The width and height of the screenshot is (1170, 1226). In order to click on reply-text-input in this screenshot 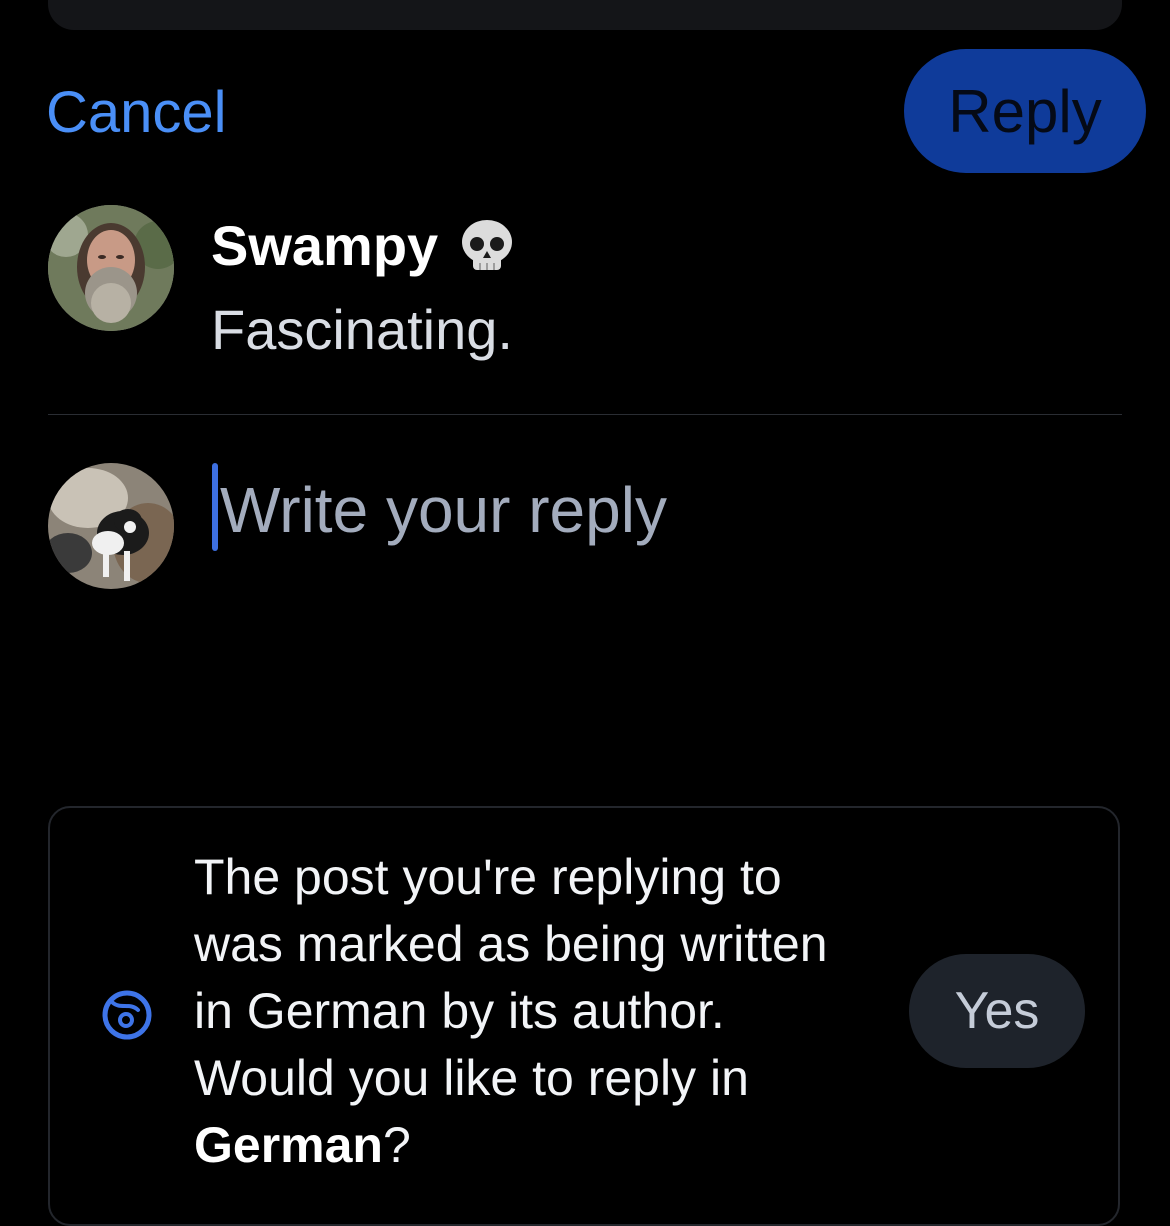, I will do `click(660, 510)`.